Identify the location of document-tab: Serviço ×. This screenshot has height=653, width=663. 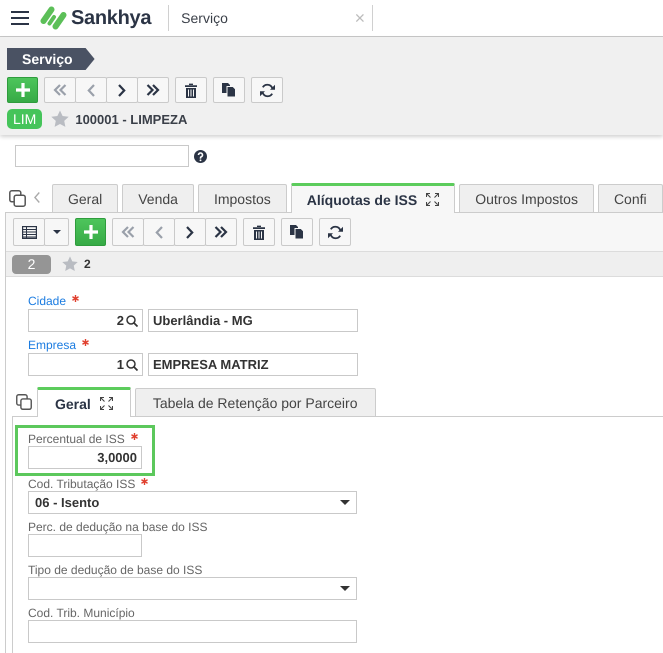
(271, 18).